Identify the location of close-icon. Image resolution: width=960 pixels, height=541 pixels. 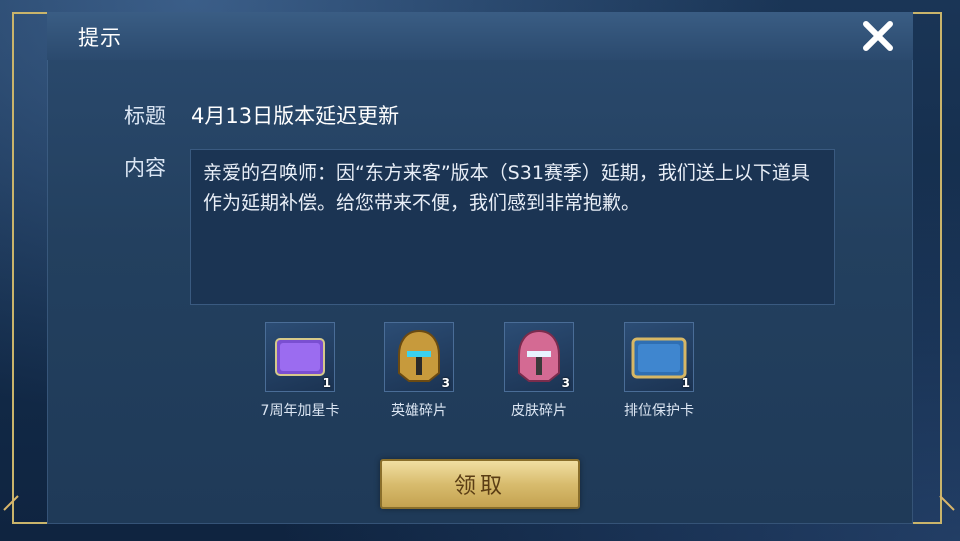
(878, 36).